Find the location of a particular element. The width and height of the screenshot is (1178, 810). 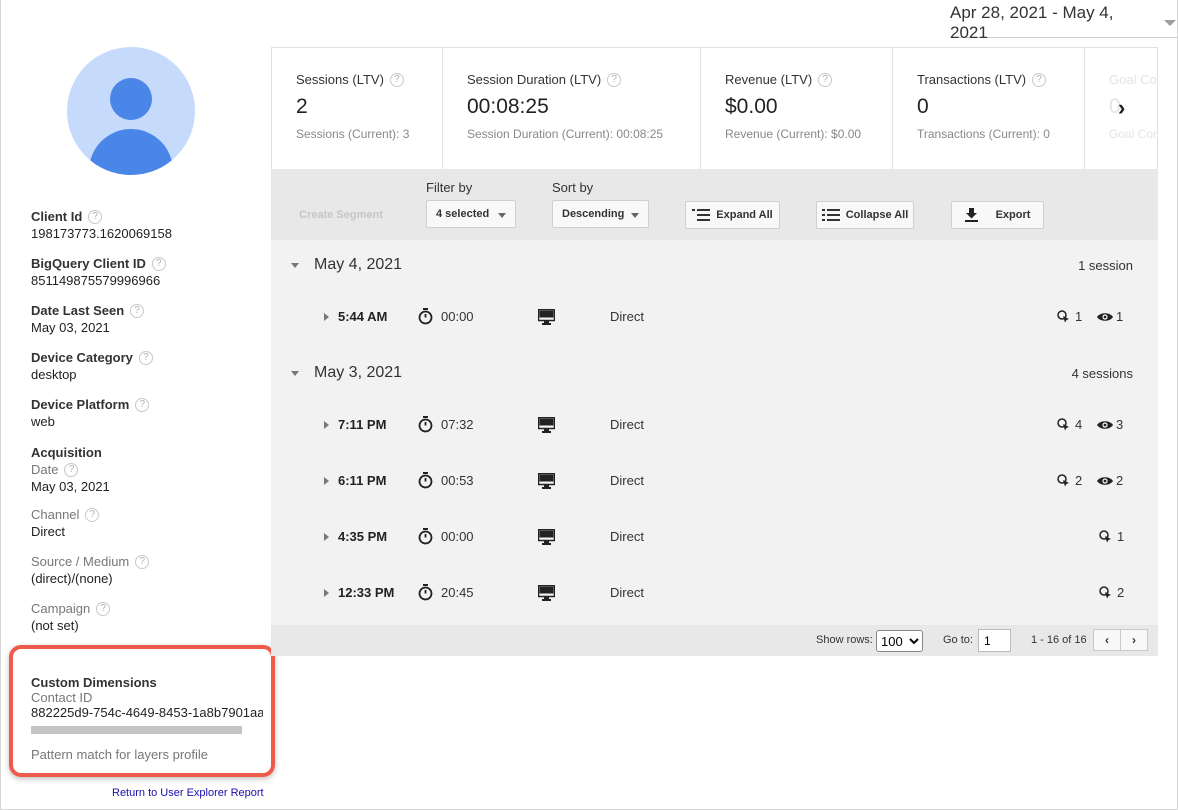

session-row: 6:11 PM 00:53 Direct 2 2 is located at coordinates (714, 482).